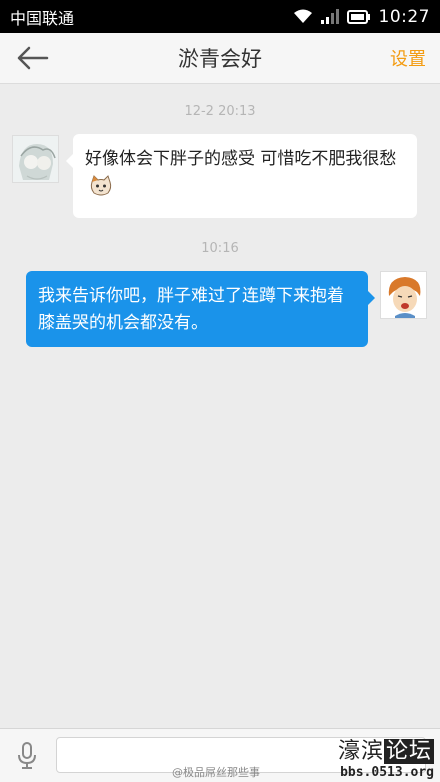  Describe the element at coordinates (329, 16) in the screenshot. I see `signal-icon` at that location.